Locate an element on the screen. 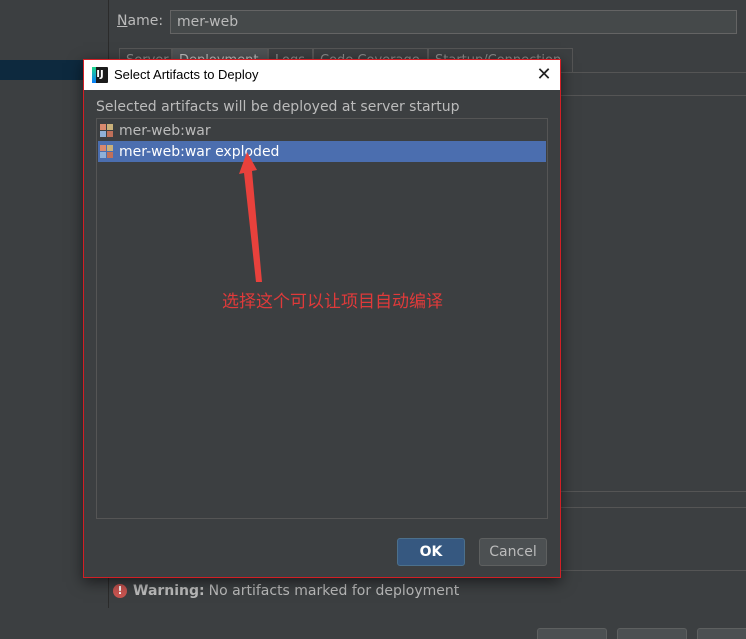  annotation-arrow is located at coordinates (250, 217).